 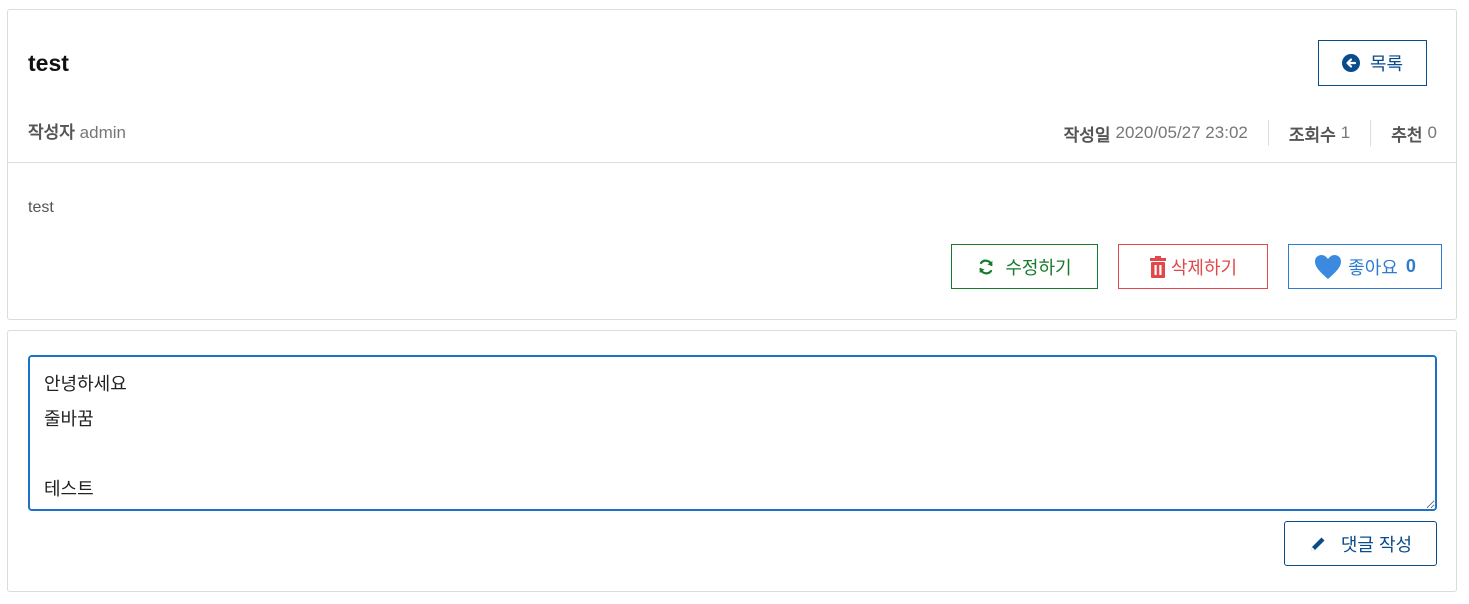 I want to click on like-button: 좋아요 0, so click(x=1365, y=266).